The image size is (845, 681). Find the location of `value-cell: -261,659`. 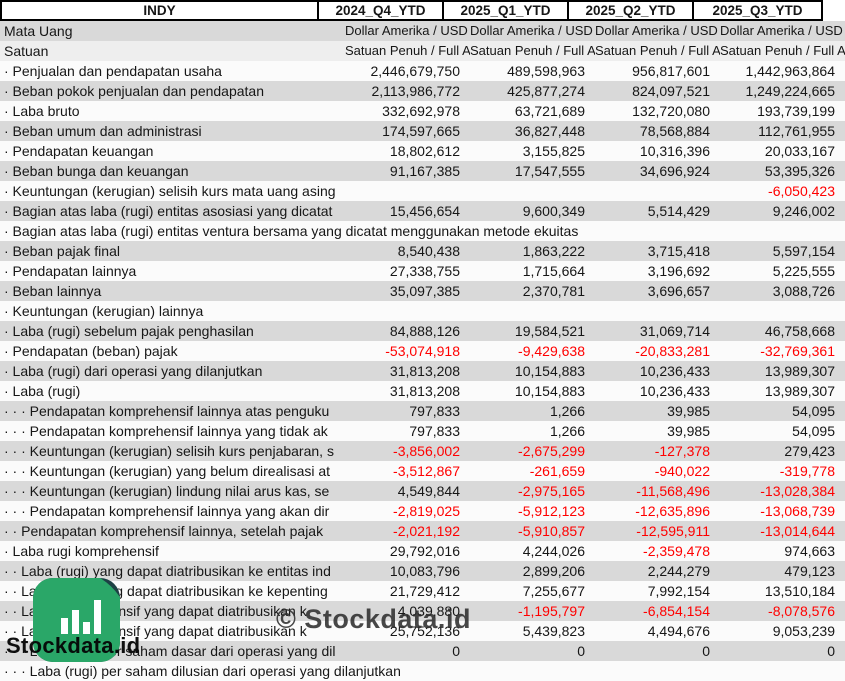

value-cell: -261,659 is located at coordinates (532, 471).